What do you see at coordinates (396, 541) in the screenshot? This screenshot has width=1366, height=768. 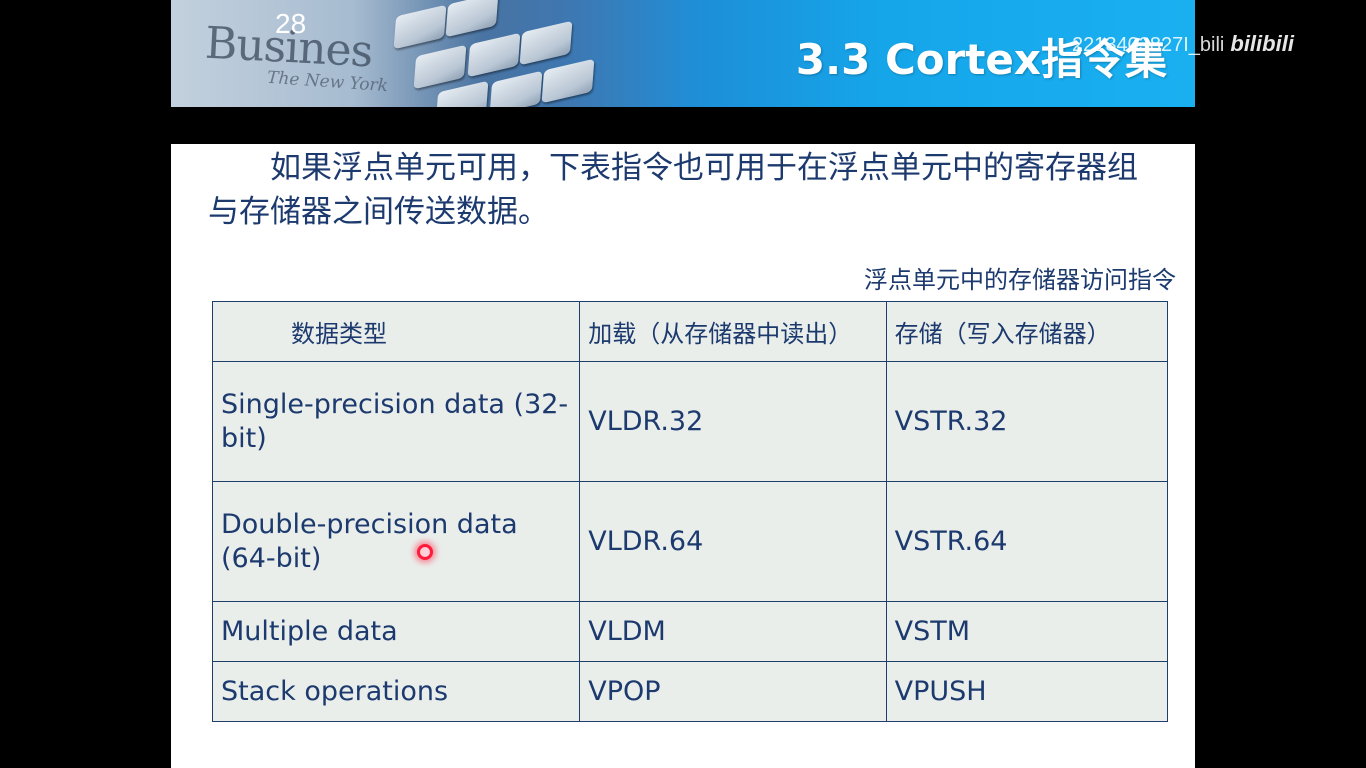 I see `cell-data-type: Double-precision data (64-bit)` at bounding box center [396, 541].